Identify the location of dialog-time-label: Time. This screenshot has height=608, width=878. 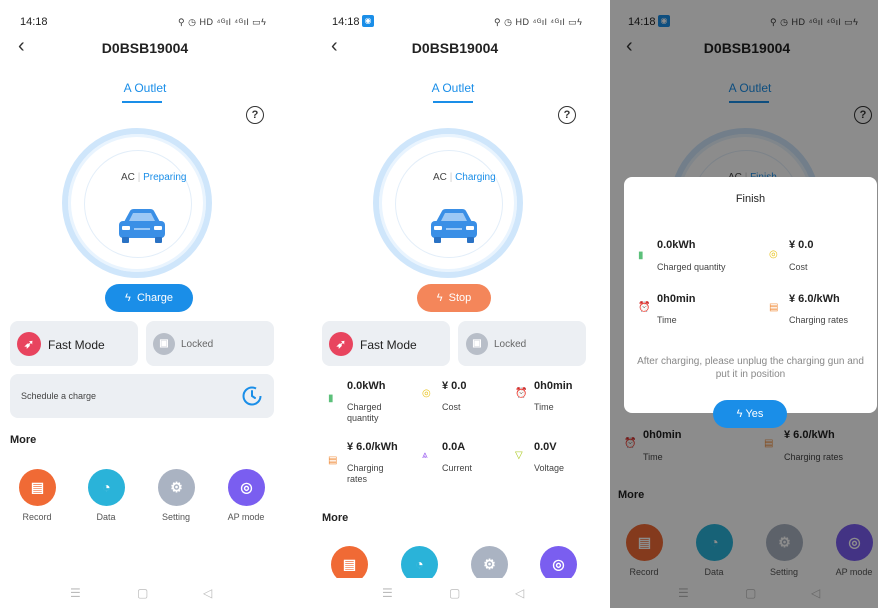
(667, 320).